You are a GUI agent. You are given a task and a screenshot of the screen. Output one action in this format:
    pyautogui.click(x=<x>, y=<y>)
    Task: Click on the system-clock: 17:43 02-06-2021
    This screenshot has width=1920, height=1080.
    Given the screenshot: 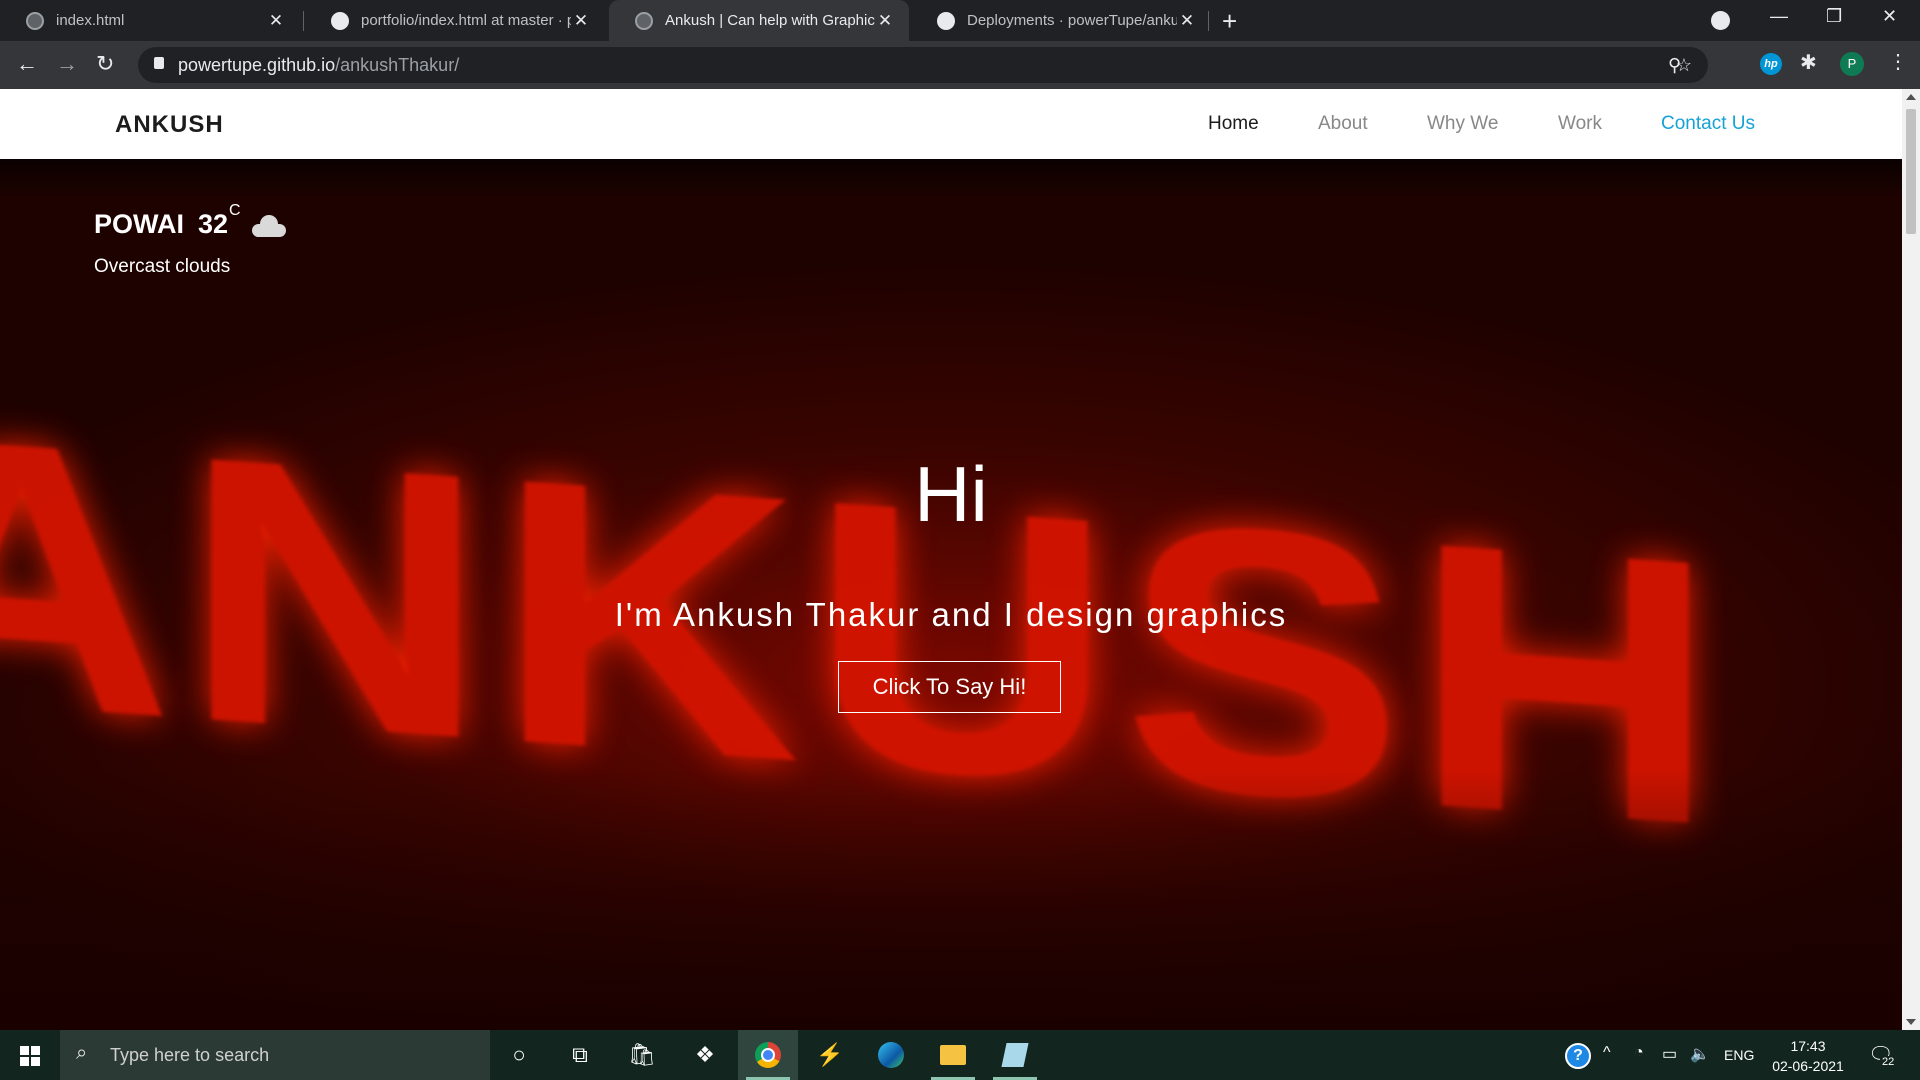 What is the action you would take?
    pyautogui.click(x=1808, y=1056)
    